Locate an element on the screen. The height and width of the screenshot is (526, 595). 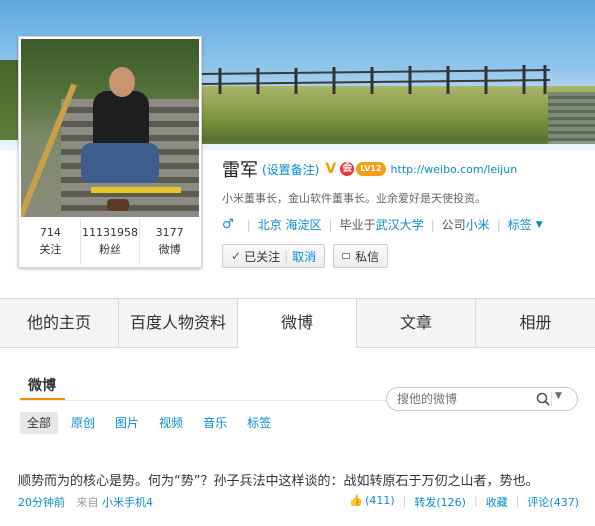
stat-posts: 3177 微博 is located at coordinates (169, 242).